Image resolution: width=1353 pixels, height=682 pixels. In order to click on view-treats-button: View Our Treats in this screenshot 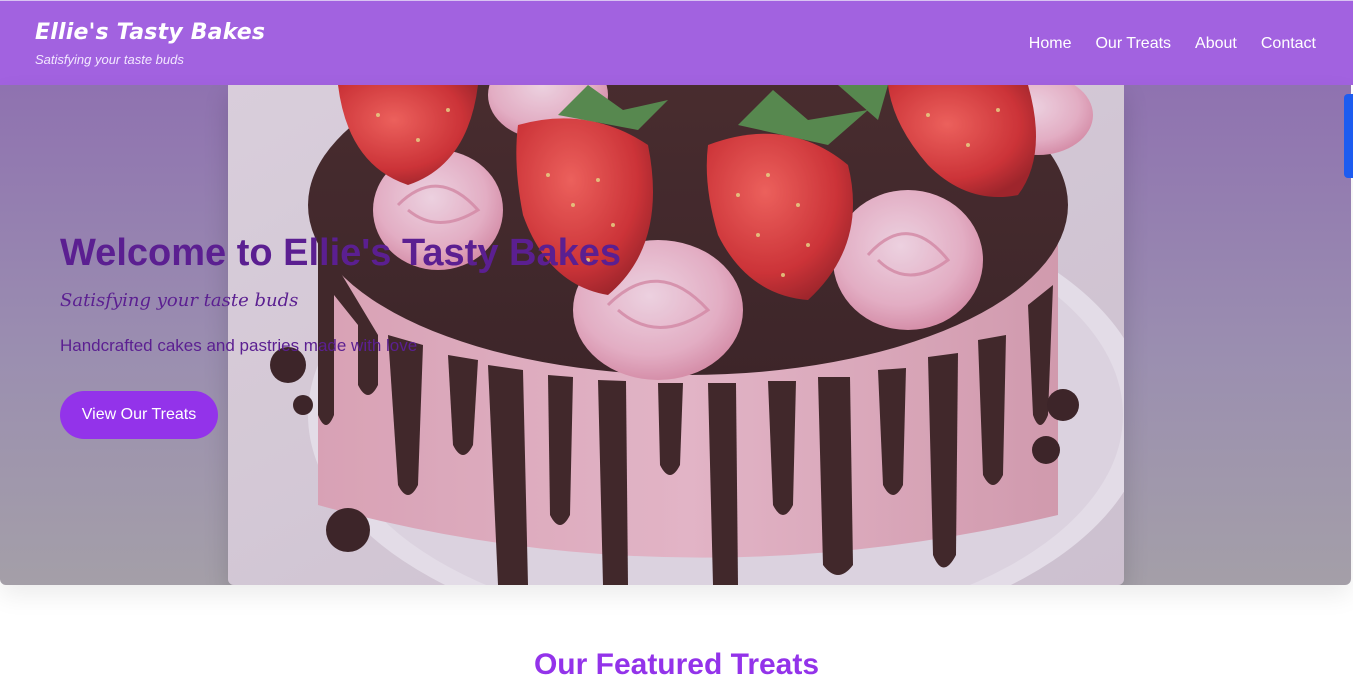, I will do `click(139, 415)`.